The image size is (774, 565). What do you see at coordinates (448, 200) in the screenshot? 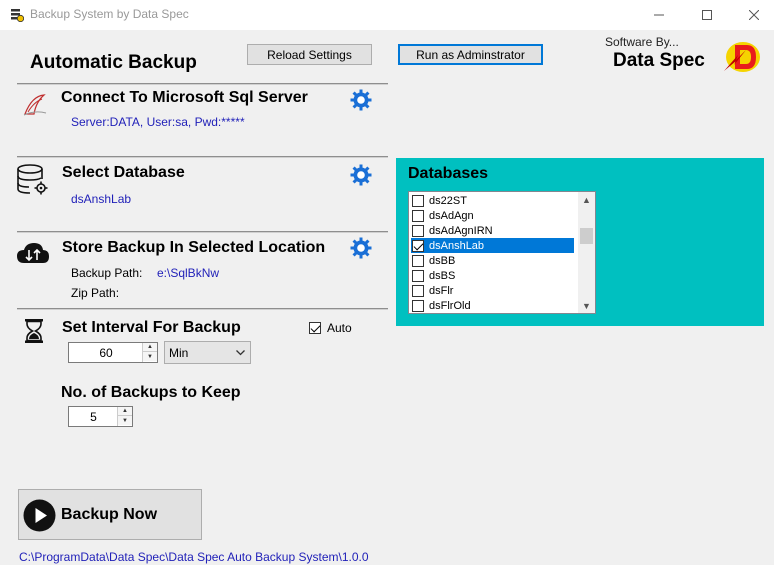
I see `list-item-label: ds22ST` at bounding box center [448, 200].